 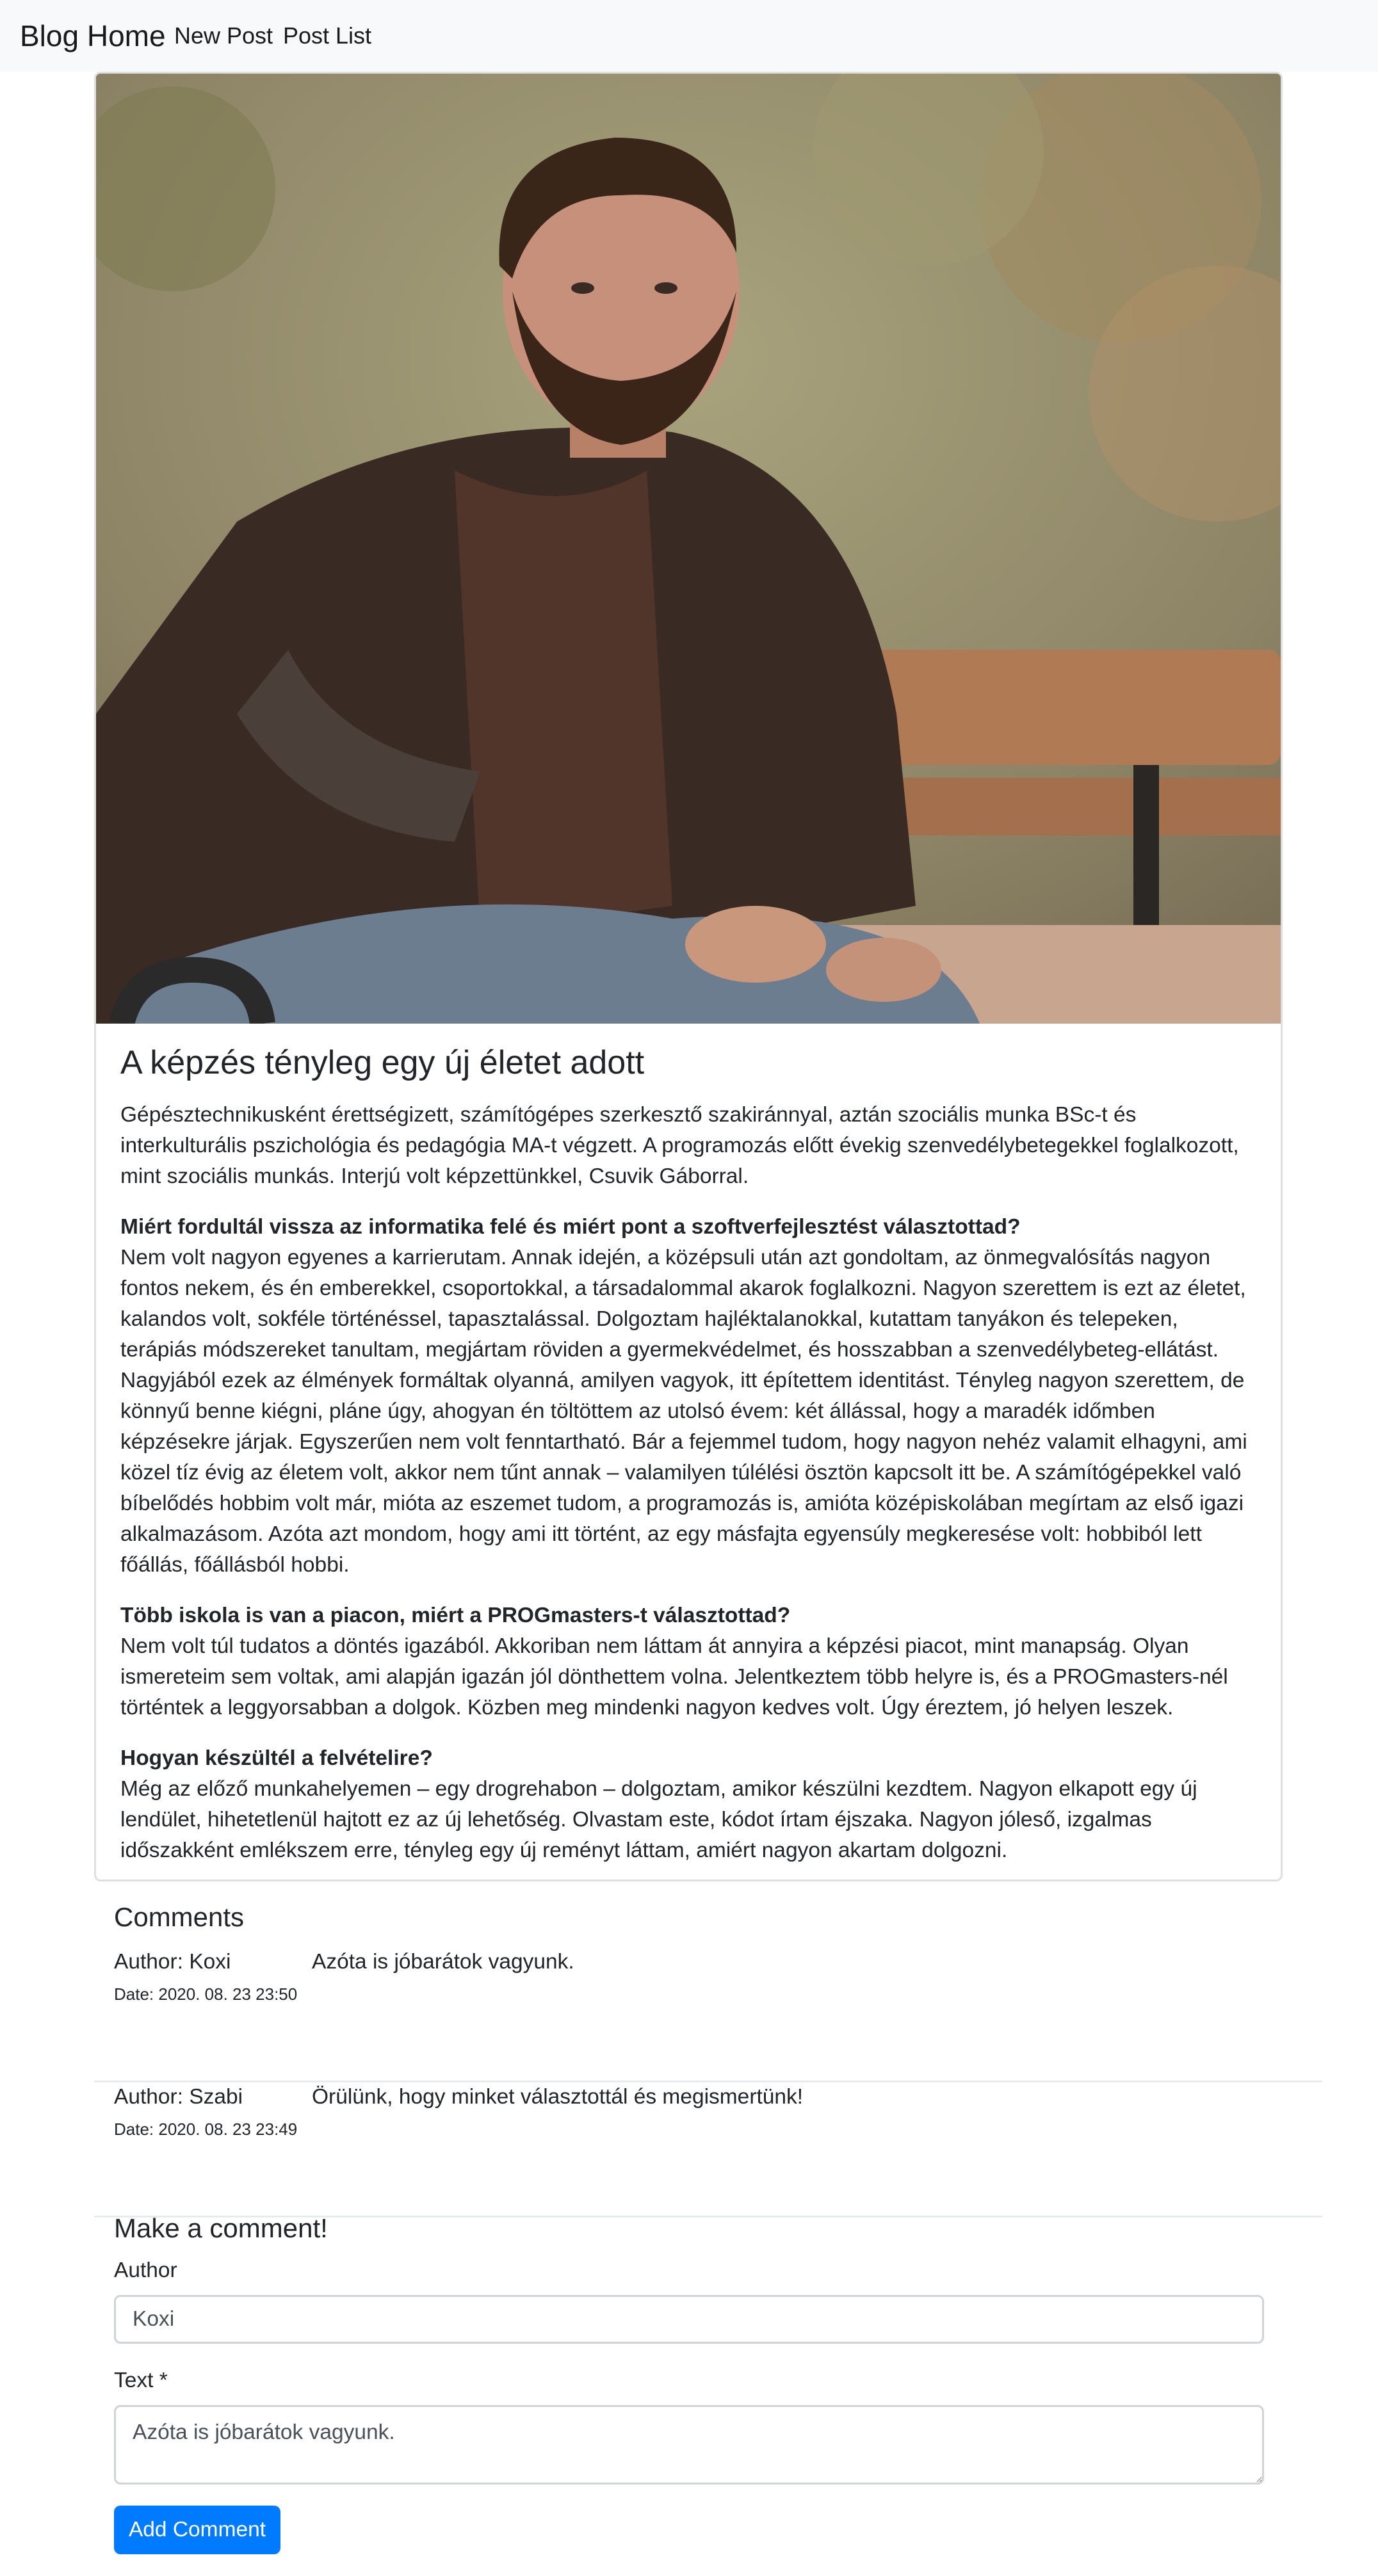 I want to click on author-input, so click(x=689, y=2319).